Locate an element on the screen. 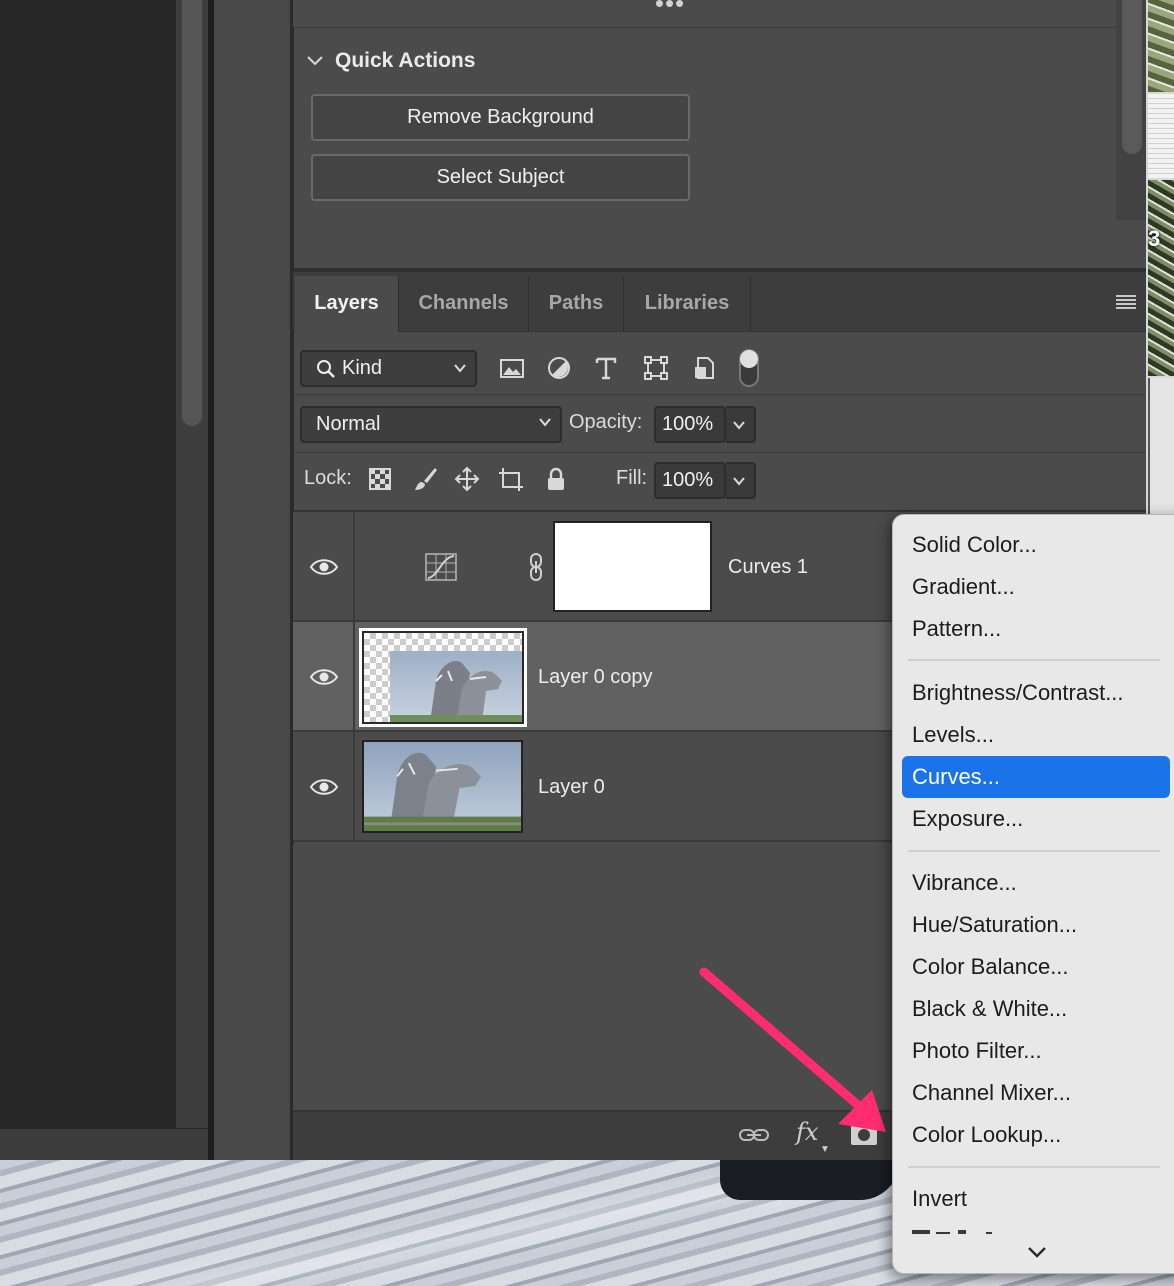 Image resolution: width=1174 pixels, height=1286 pixels. tab-paths: Paths is located at coordinates (576, 304).